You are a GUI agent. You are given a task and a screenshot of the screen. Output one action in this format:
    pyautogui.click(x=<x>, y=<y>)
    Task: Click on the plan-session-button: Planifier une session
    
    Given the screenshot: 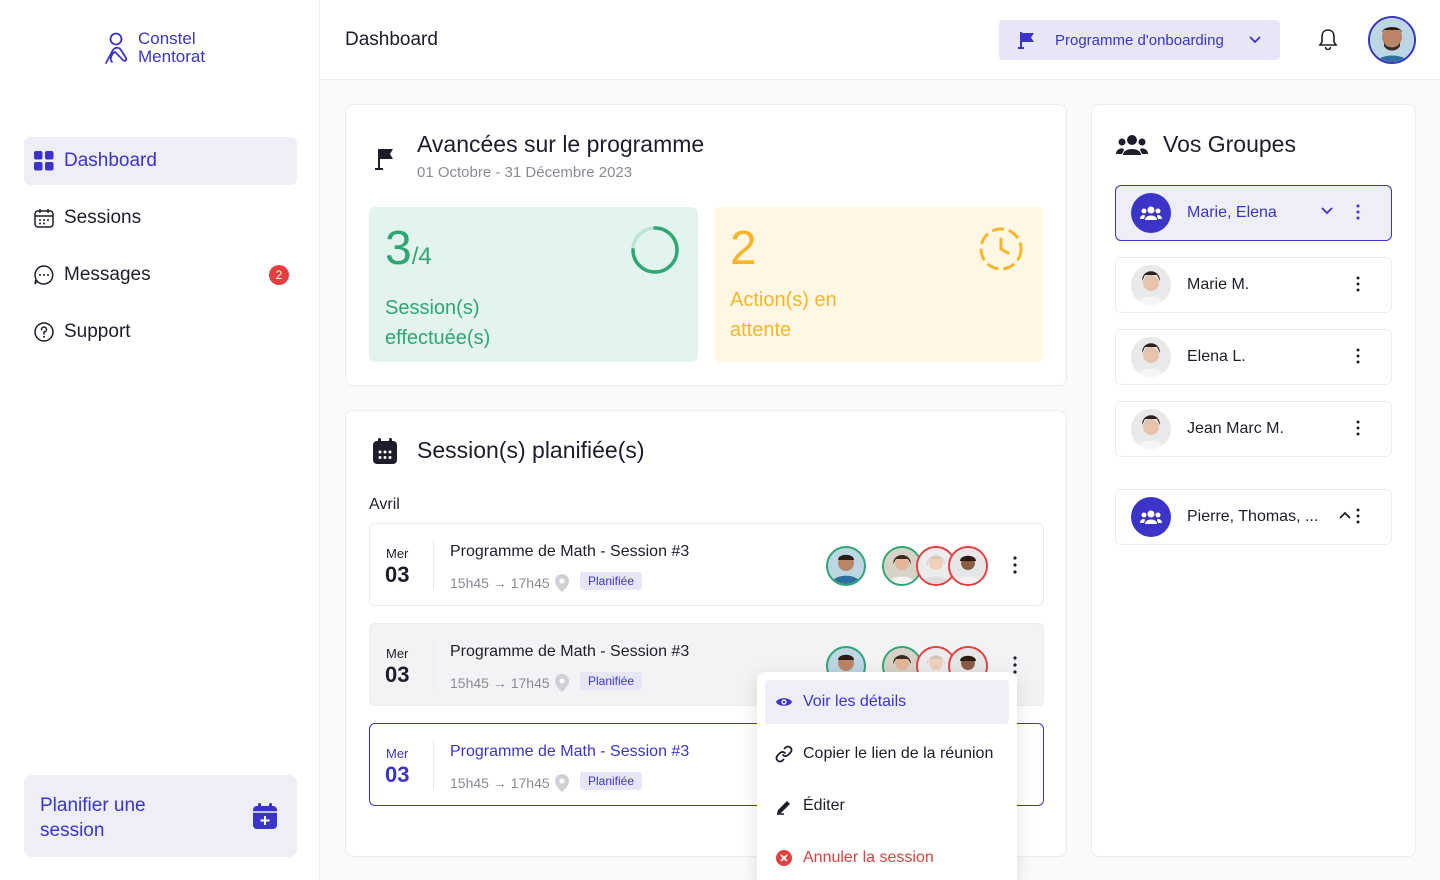 What is the action you would take?
    pyautogui.click(x=160, y=816)
    